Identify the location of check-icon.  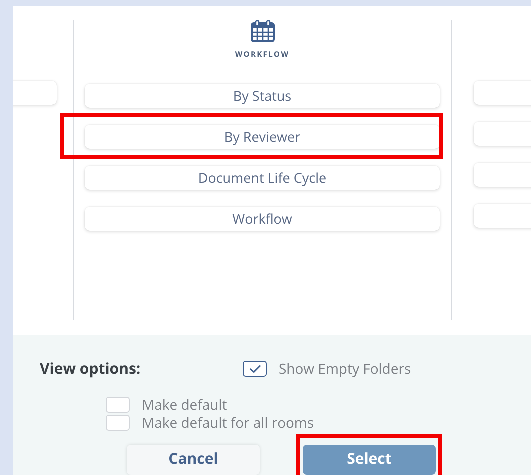
(255, 369).